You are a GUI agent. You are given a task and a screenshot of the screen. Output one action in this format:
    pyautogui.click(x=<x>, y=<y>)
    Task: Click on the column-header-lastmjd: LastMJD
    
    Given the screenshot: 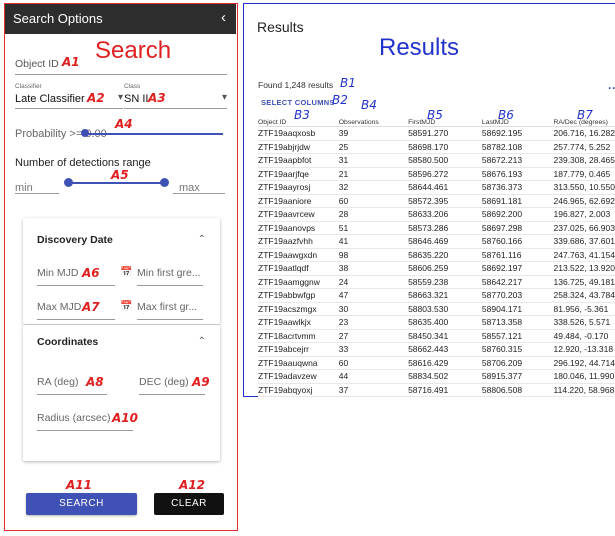 What is the action you would take?
    pyautogui.click(x=517, y=118)
    